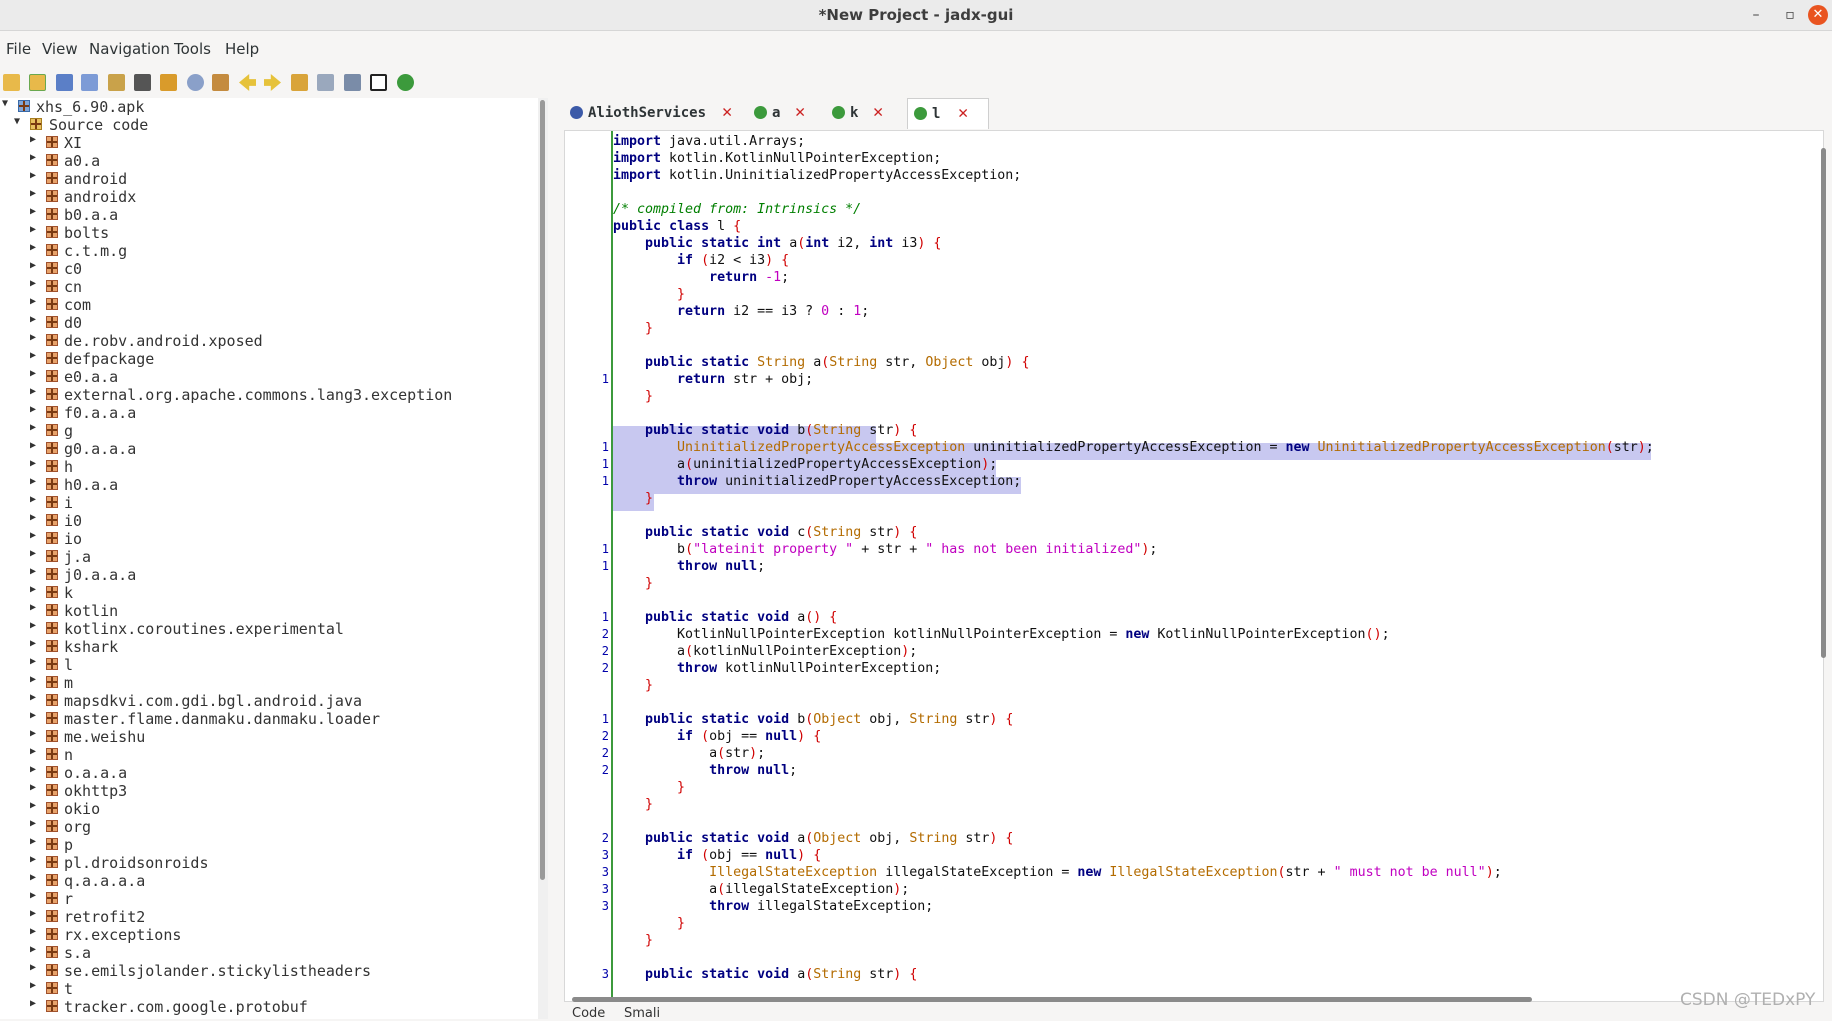  I want to click on search-icon, so click(195, 82).